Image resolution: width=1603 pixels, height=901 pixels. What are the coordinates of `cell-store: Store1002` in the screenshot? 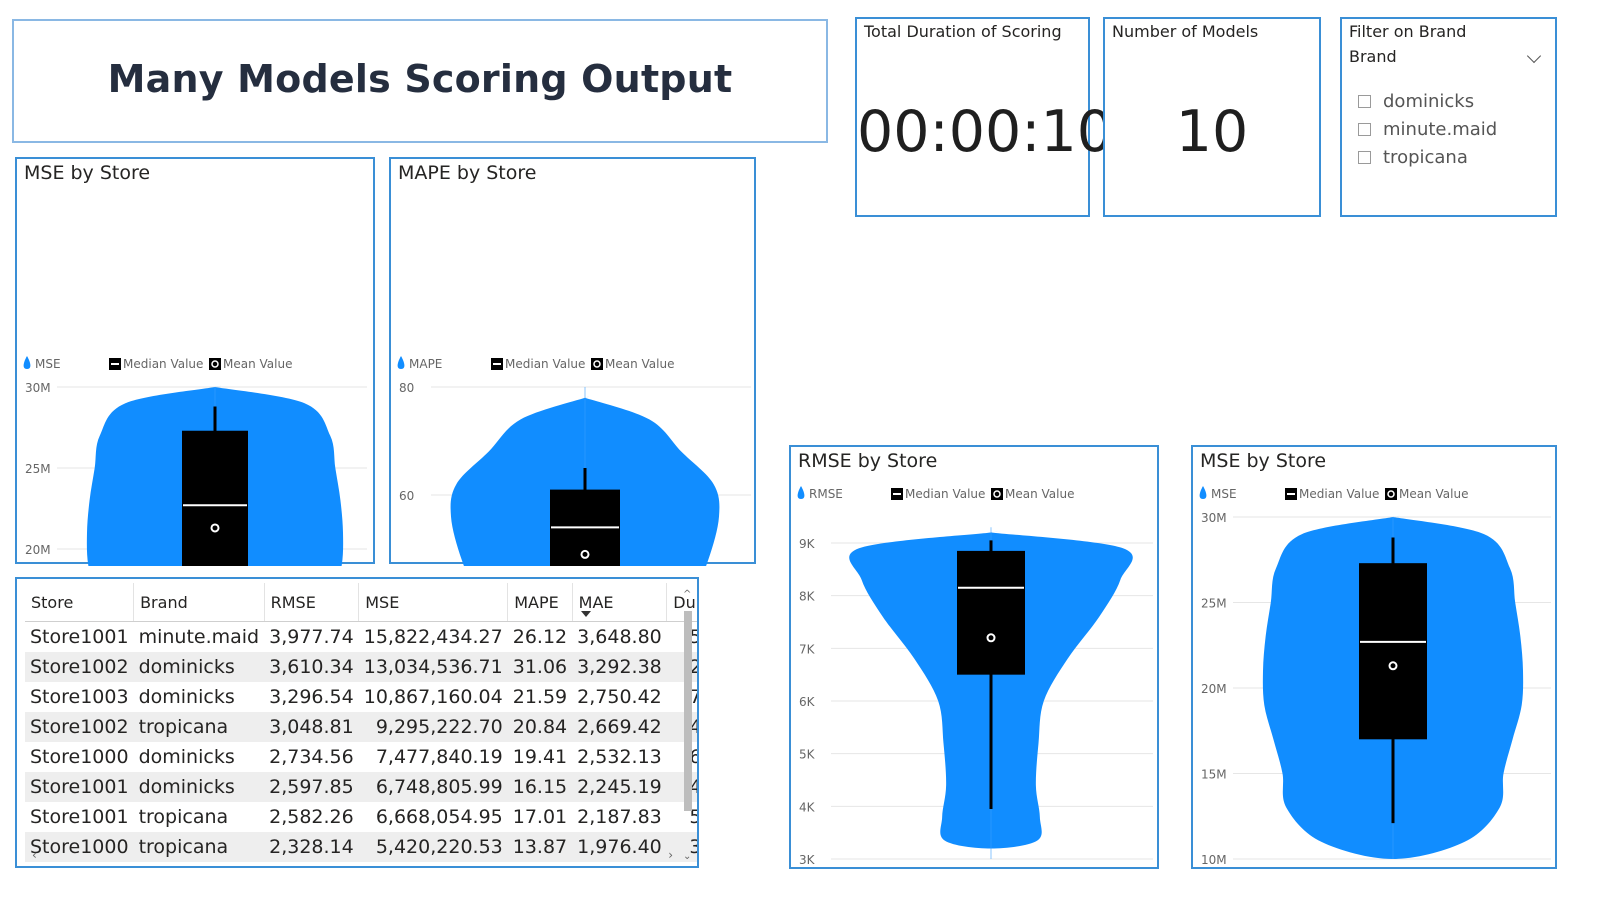 It's located at (79, 727).